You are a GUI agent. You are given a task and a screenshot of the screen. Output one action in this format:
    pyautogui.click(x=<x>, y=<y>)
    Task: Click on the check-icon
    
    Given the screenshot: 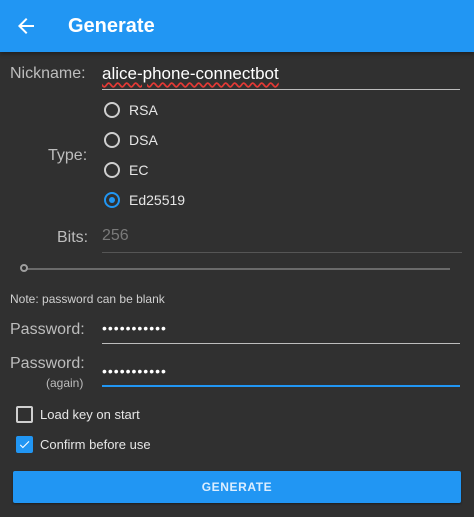 What is the action you would take?
    pyautogui.click(x=24, y=444)
    